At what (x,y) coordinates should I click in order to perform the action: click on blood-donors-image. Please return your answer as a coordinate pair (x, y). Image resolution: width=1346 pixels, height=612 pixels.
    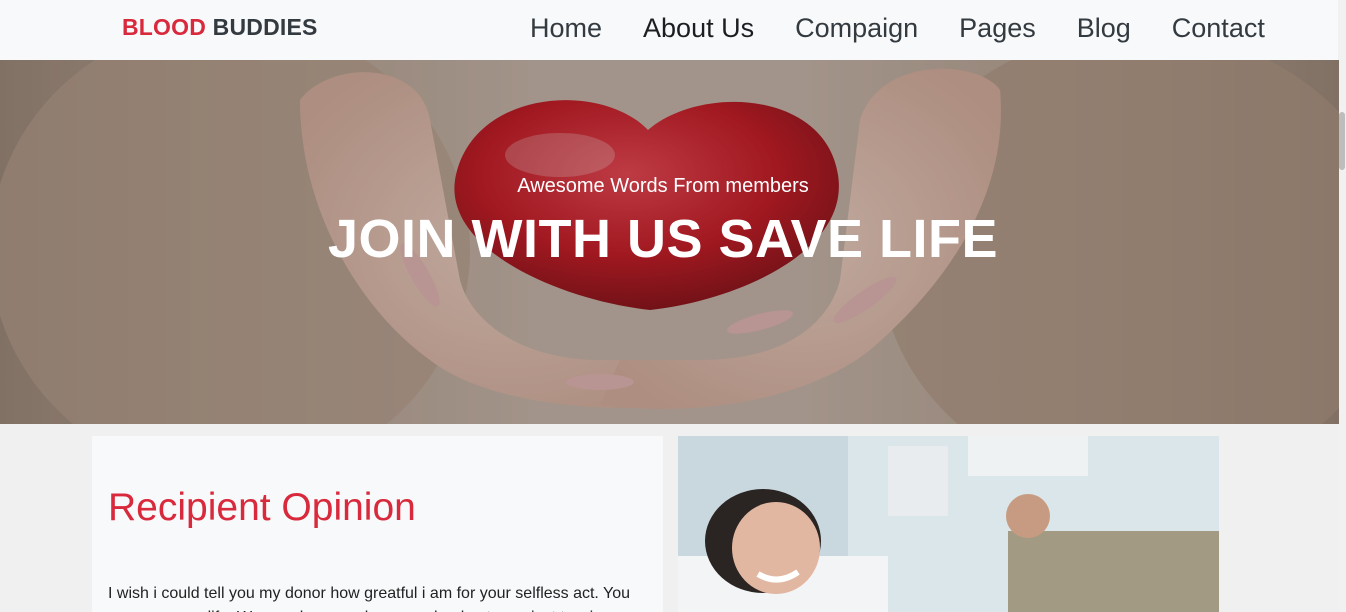
    Looking at the image, I should click on (948, 524).